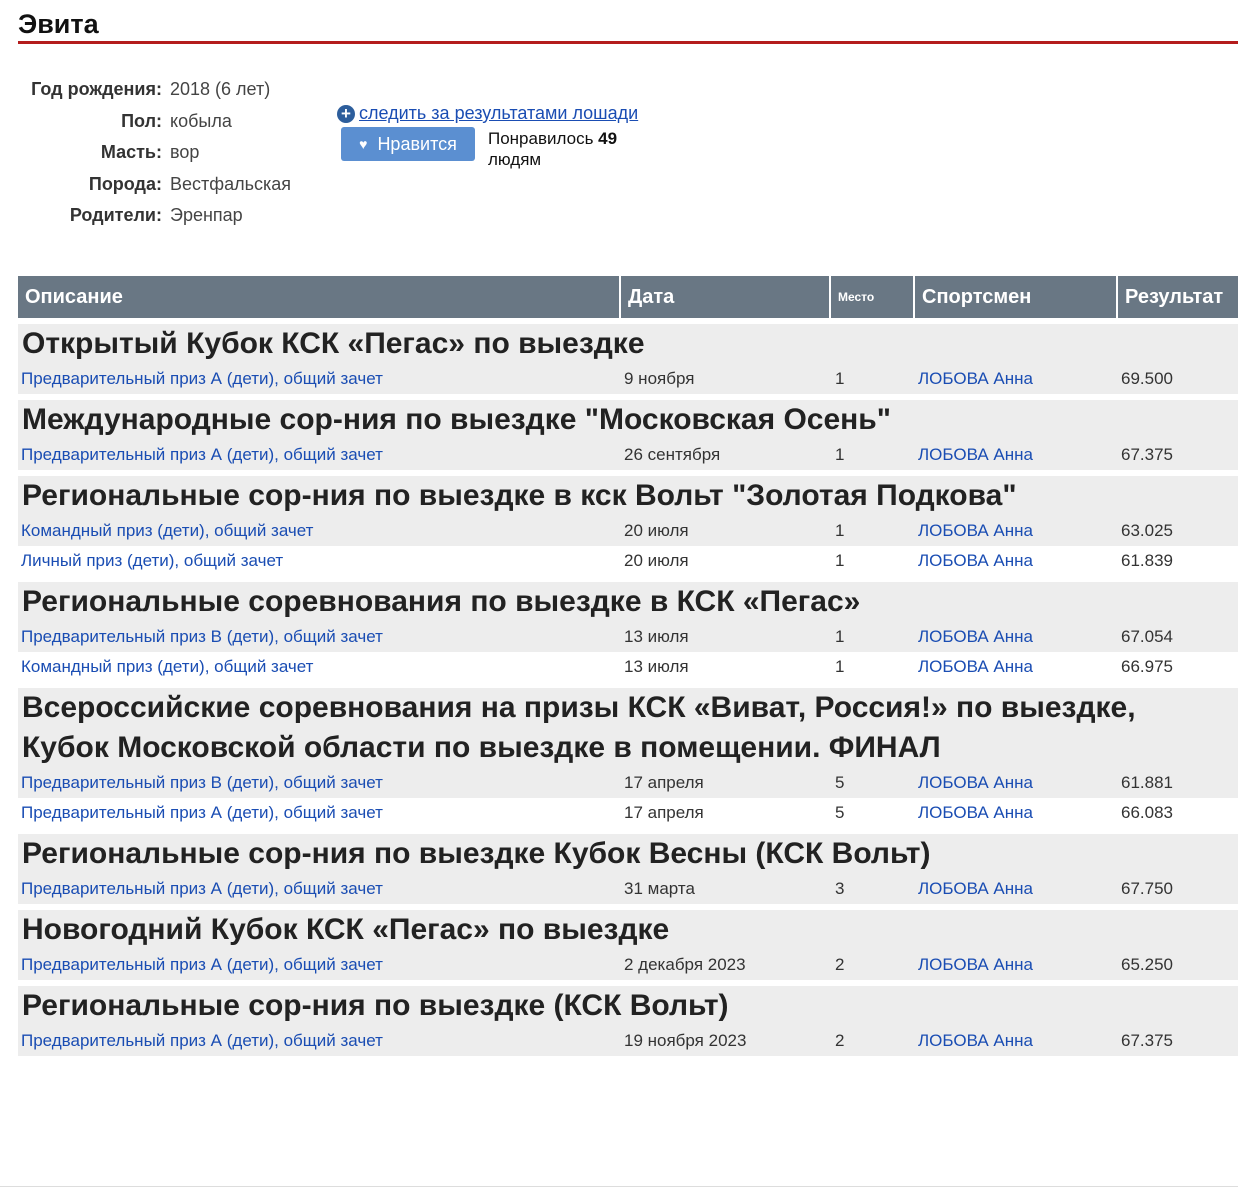 This screenshot has height=1200, width=1238. Describe the element at coordinates (498, 113) in the screenshot. I see `follow-link-text: следить за результатами лошади` at that location.